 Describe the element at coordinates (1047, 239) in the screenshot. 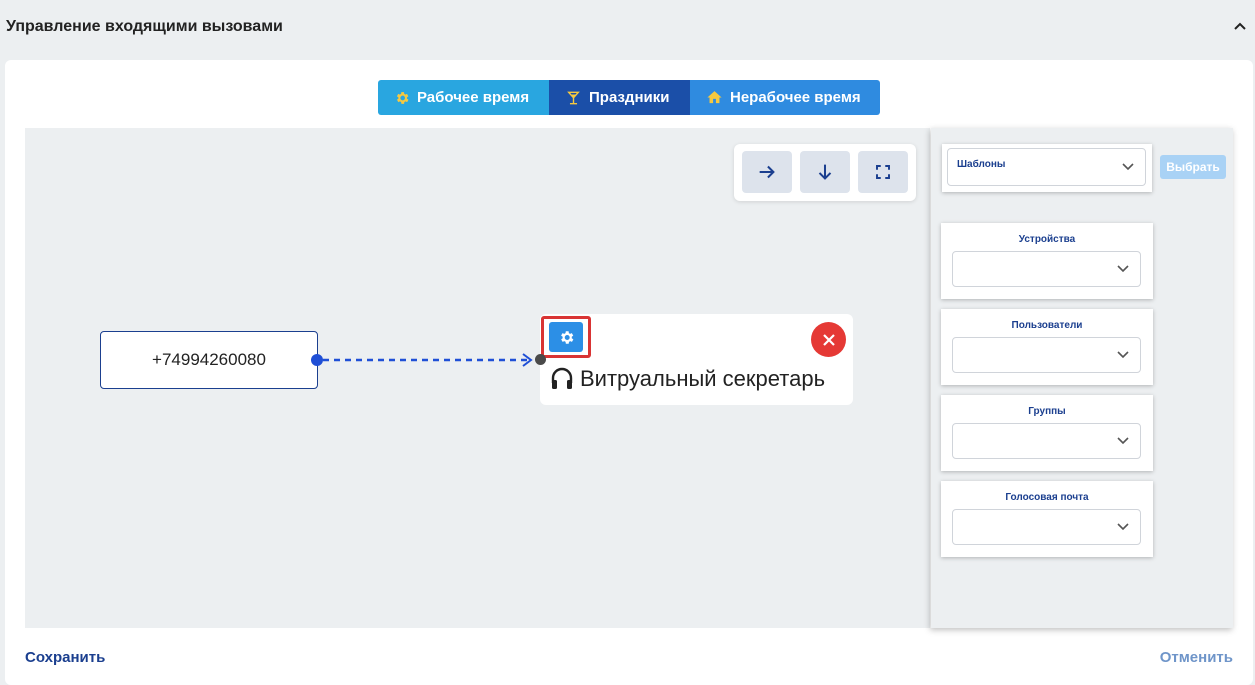

I see `devices-title: Устройства` at that location.